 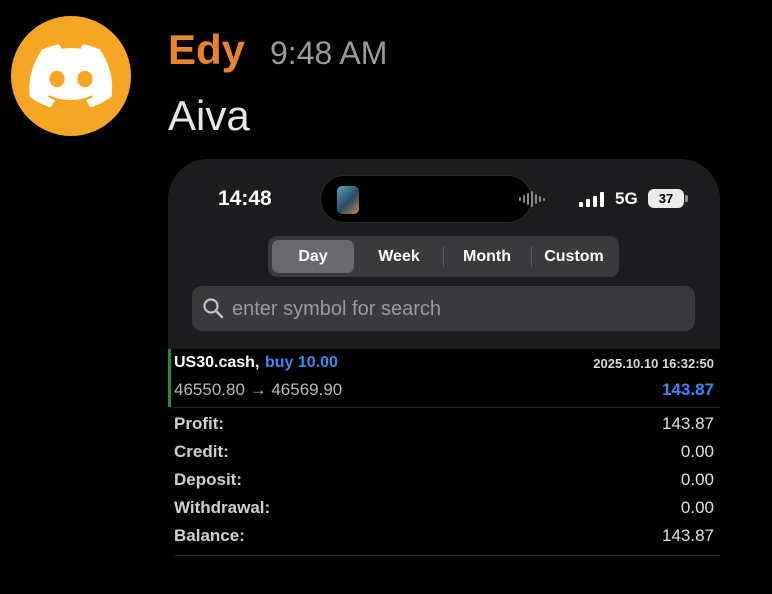 I want to click on battery-tip, so click(x=686, y=198).